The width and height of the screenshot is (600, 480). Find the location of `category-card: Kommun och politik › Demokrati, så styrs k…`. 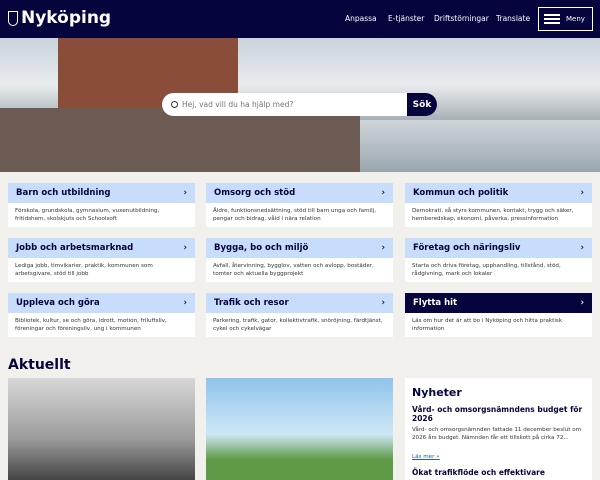

category-card: Kommun och politik › Demokrati, så styrs k… is located at coordinates (498, 205).